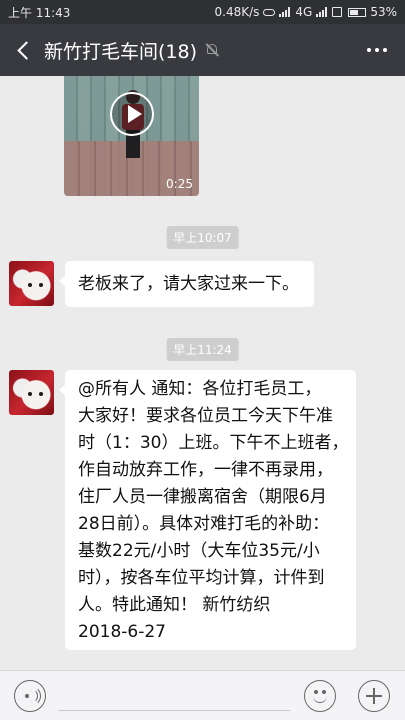 The image size is (405, 720). What do you see at coordinates (383, 12) in the screenshot?
I see `battery-percent: 53%` at bounding box center [383, 12].